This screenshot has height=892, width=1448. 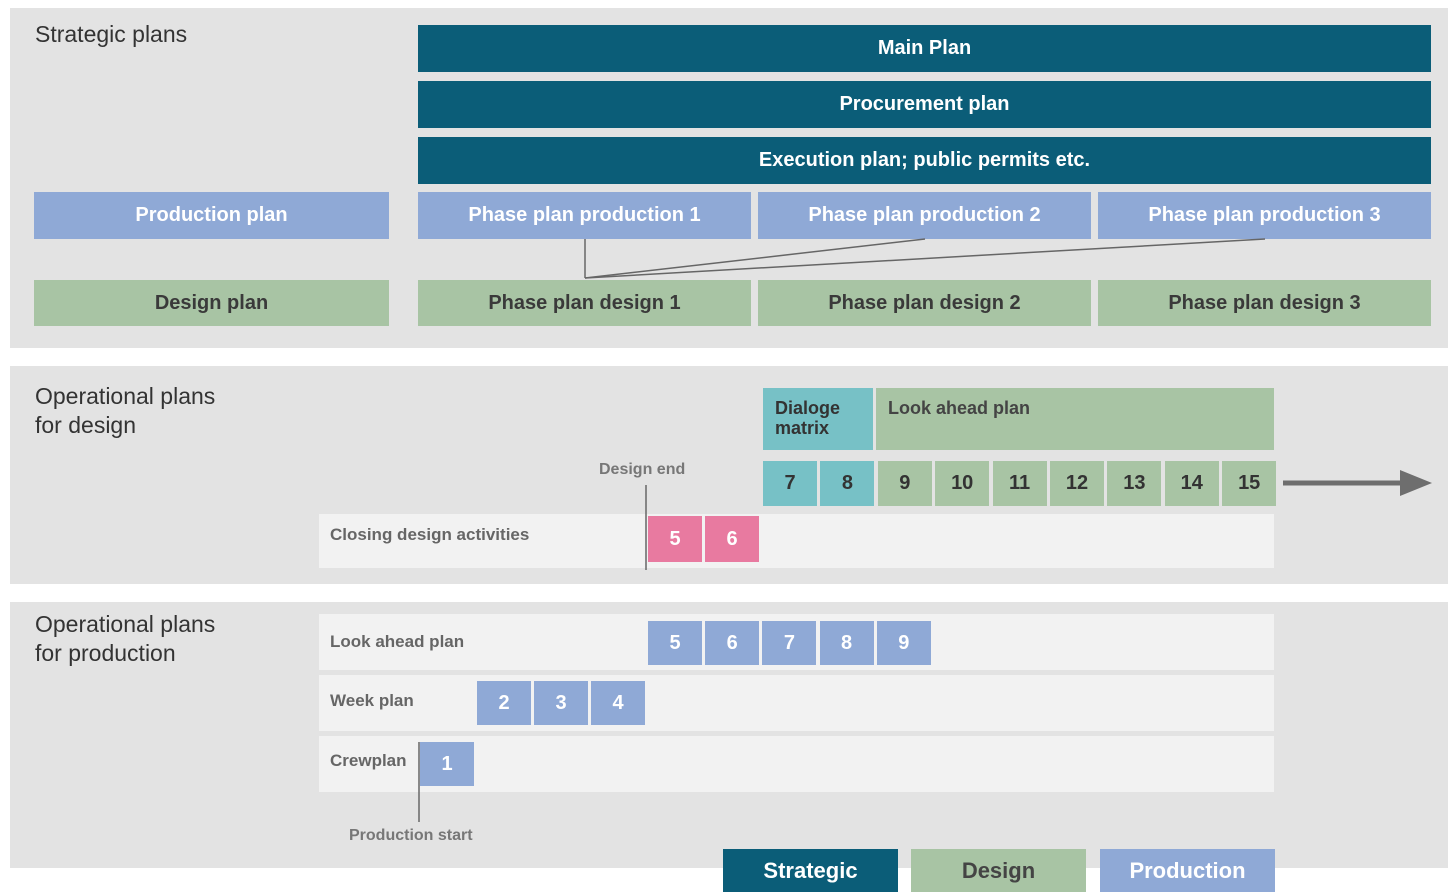 I want to click on timeline-arrow, so click(x=1357, y=483).